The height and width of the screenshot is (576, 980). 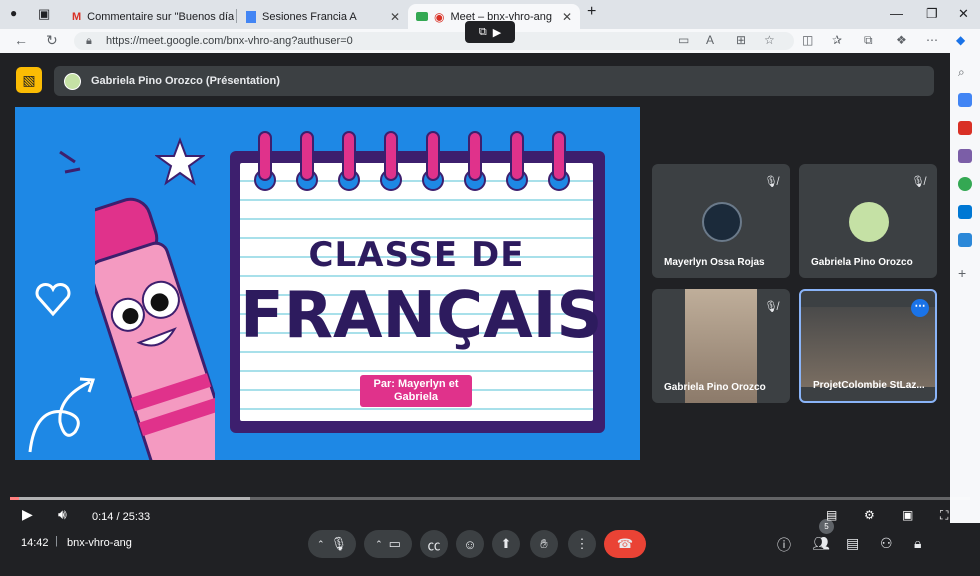 I want to click on participant-video, so click(x=868, y=347).